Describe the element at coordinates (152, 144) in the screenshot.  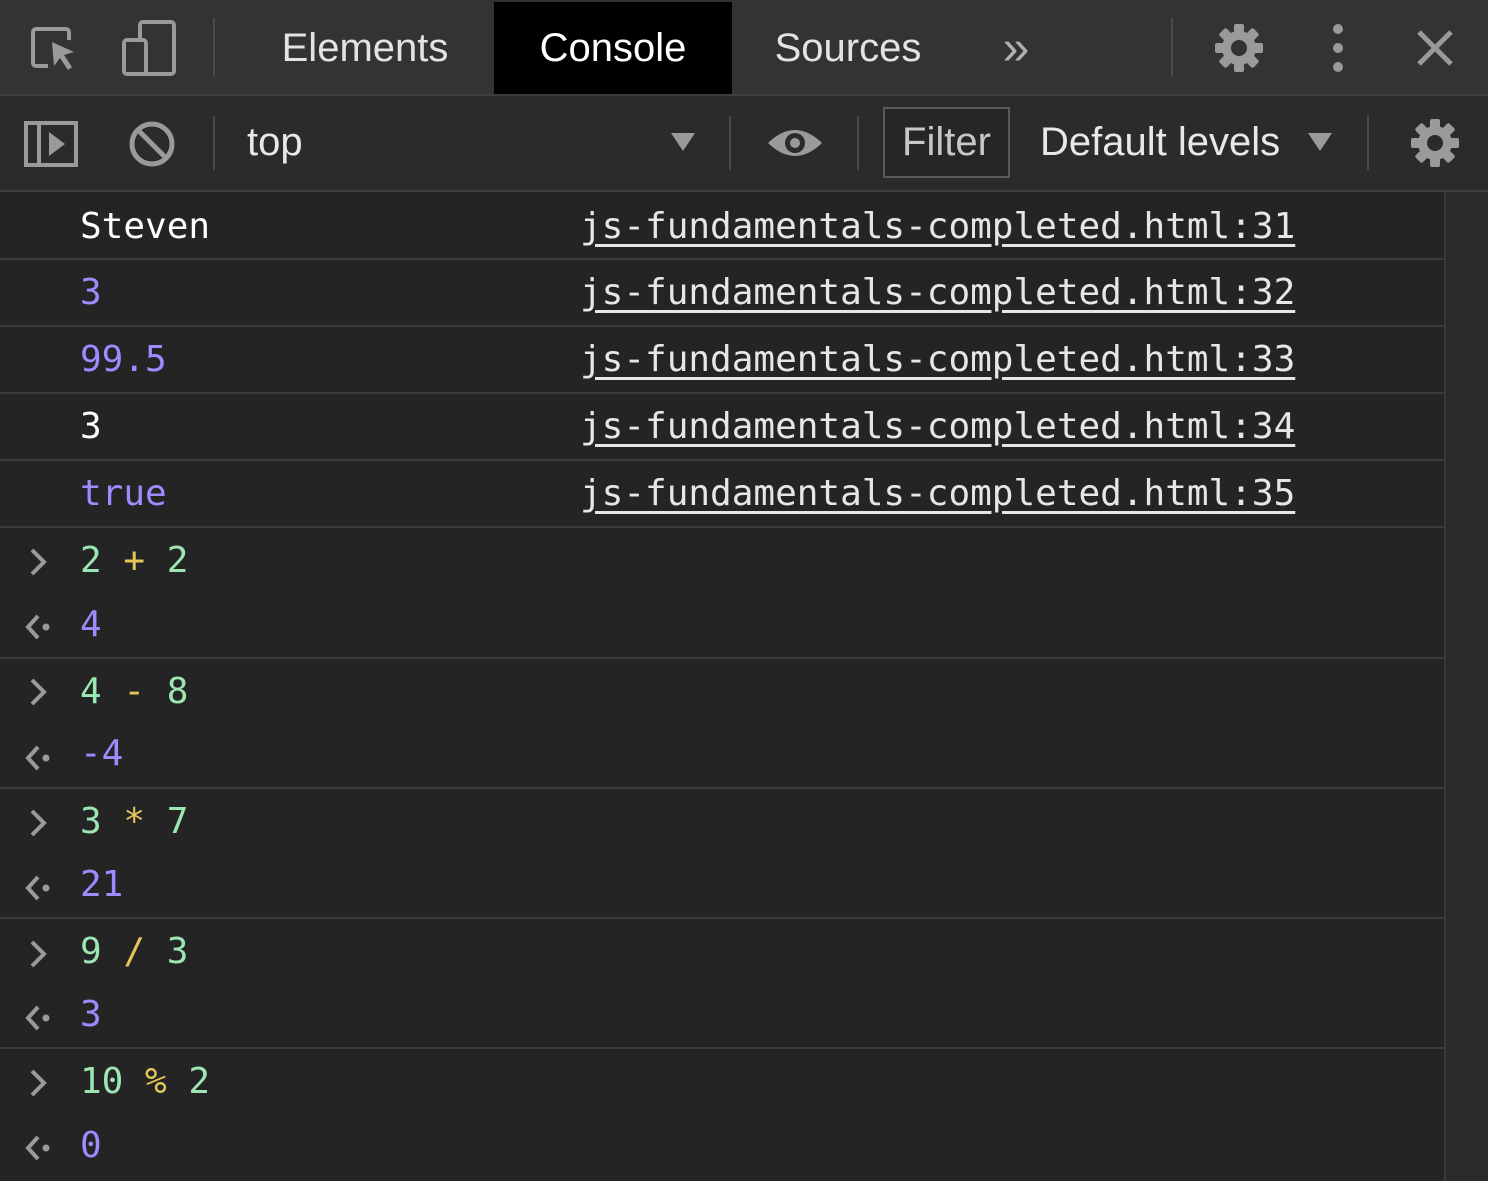
I see `clear-console-icon` at that location.